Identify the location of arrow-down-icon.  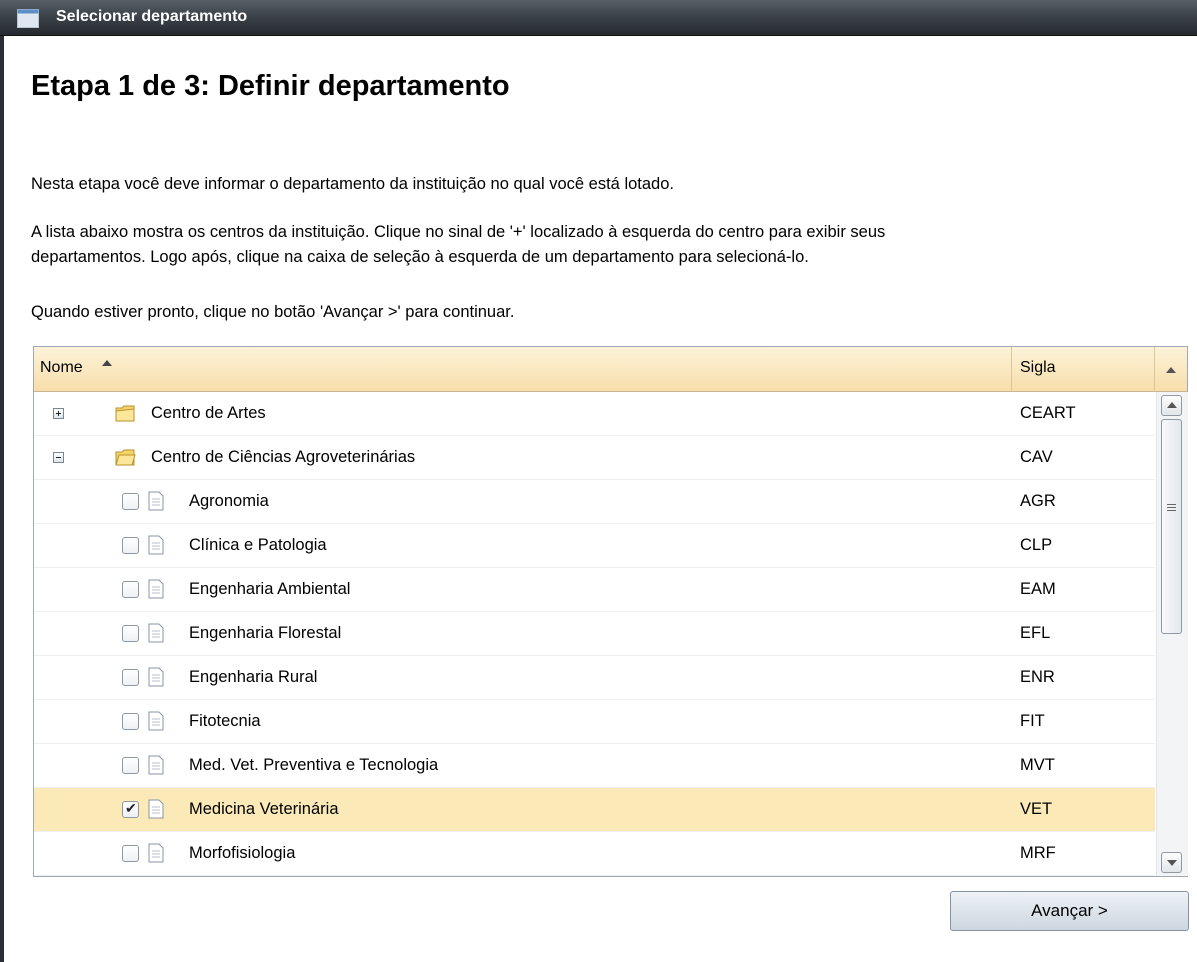
(1172, 863).